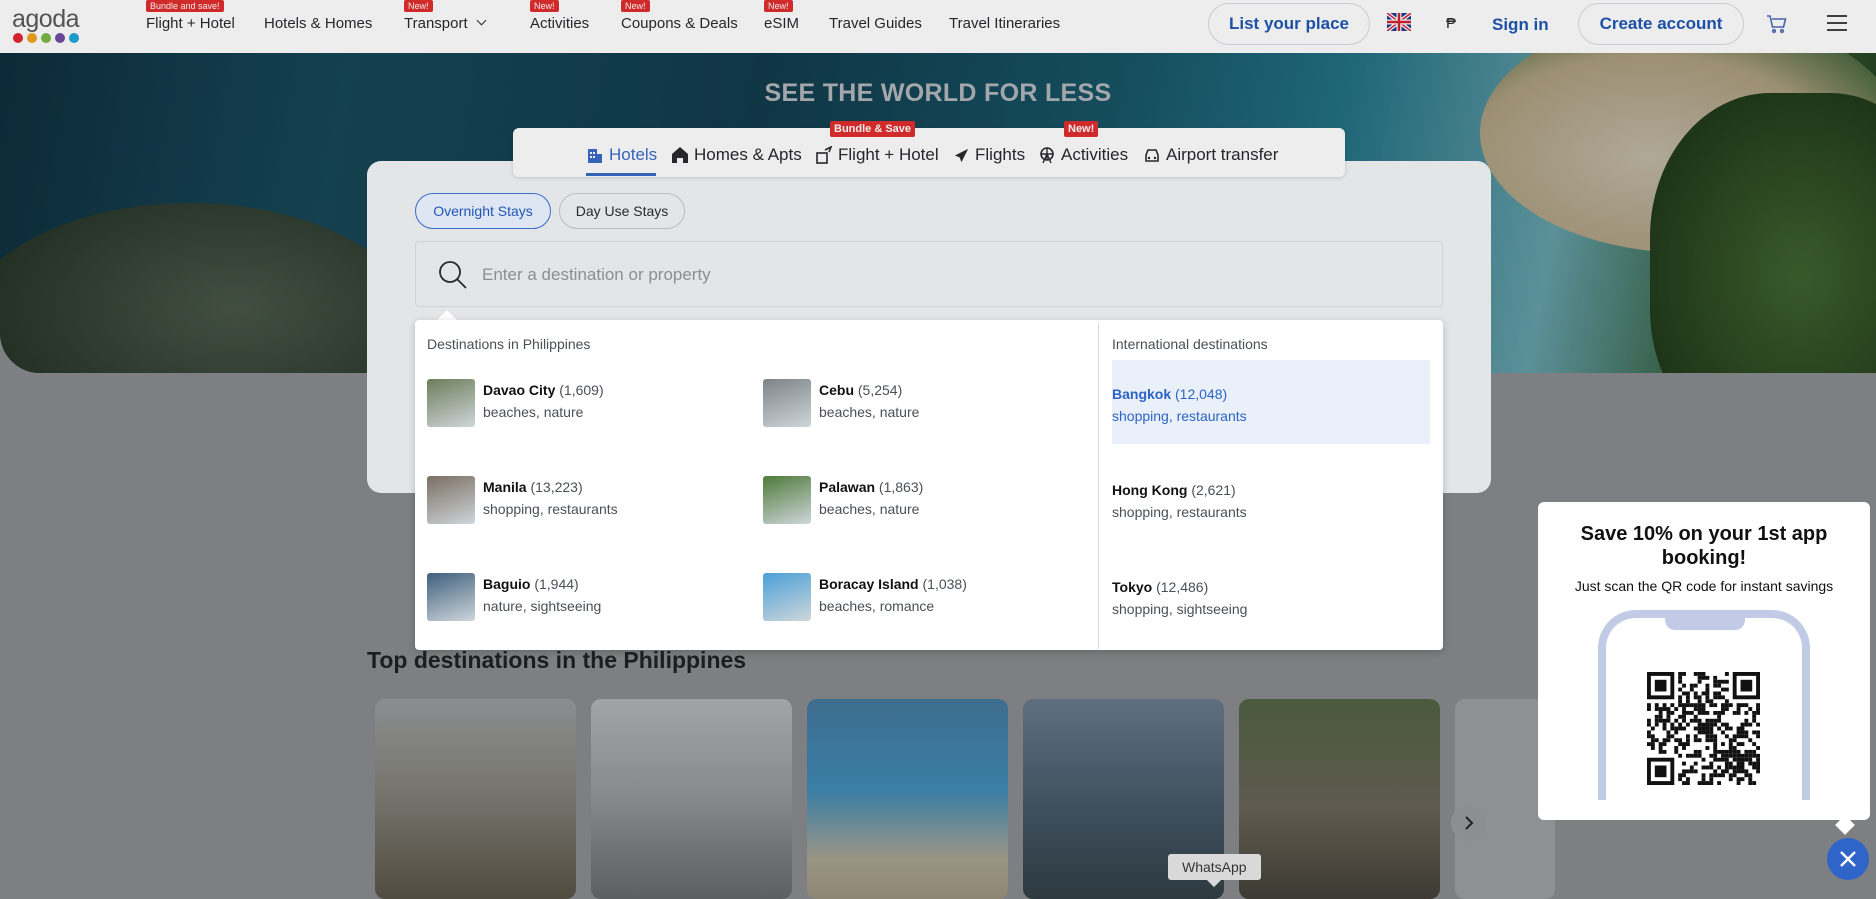 This screenshot has width=1876, height=899. I want to click on tab-label: Homes & Apts, so click(748, 154).